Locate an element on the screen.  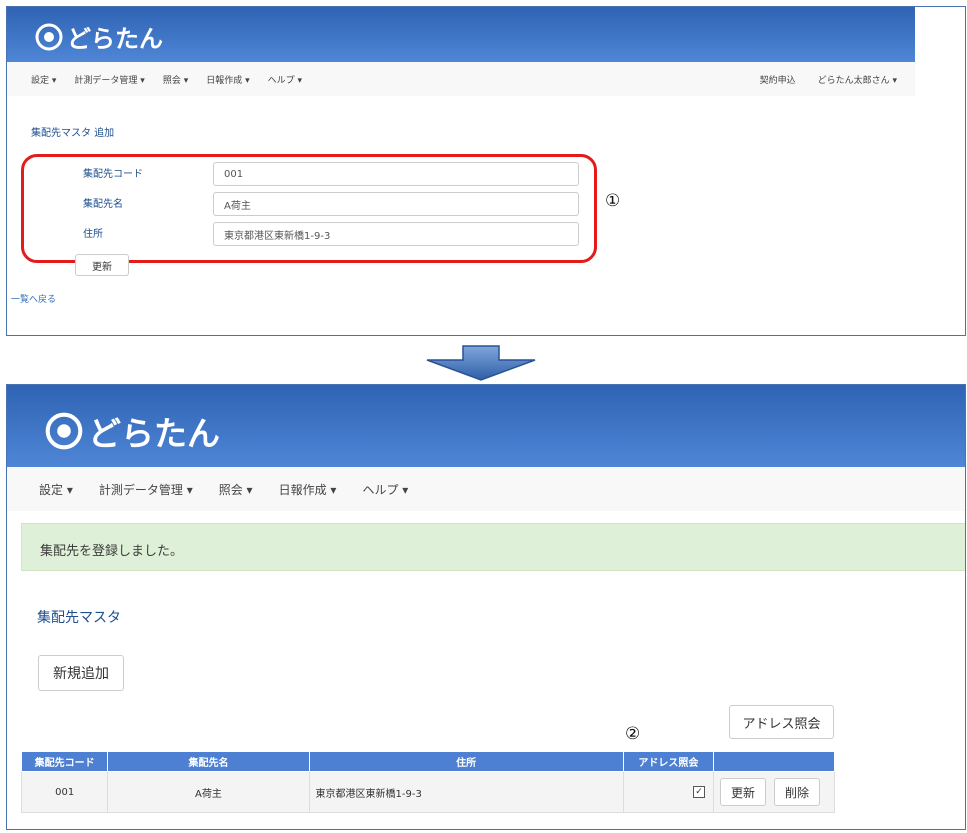
app-logo: どらたん is located at coordinates (99, 36).